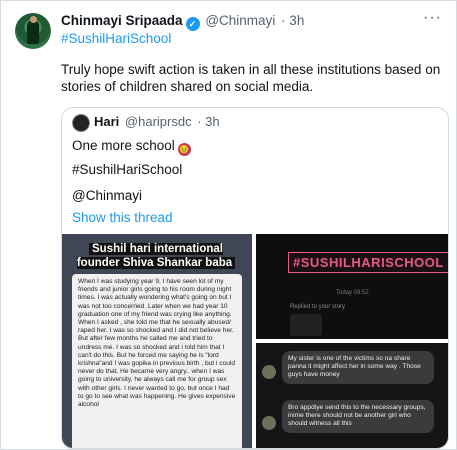  Describe the element at coordinates (122, 20) in the screenshot. I see `author-name: Chinmayi Sripaada` at that location.